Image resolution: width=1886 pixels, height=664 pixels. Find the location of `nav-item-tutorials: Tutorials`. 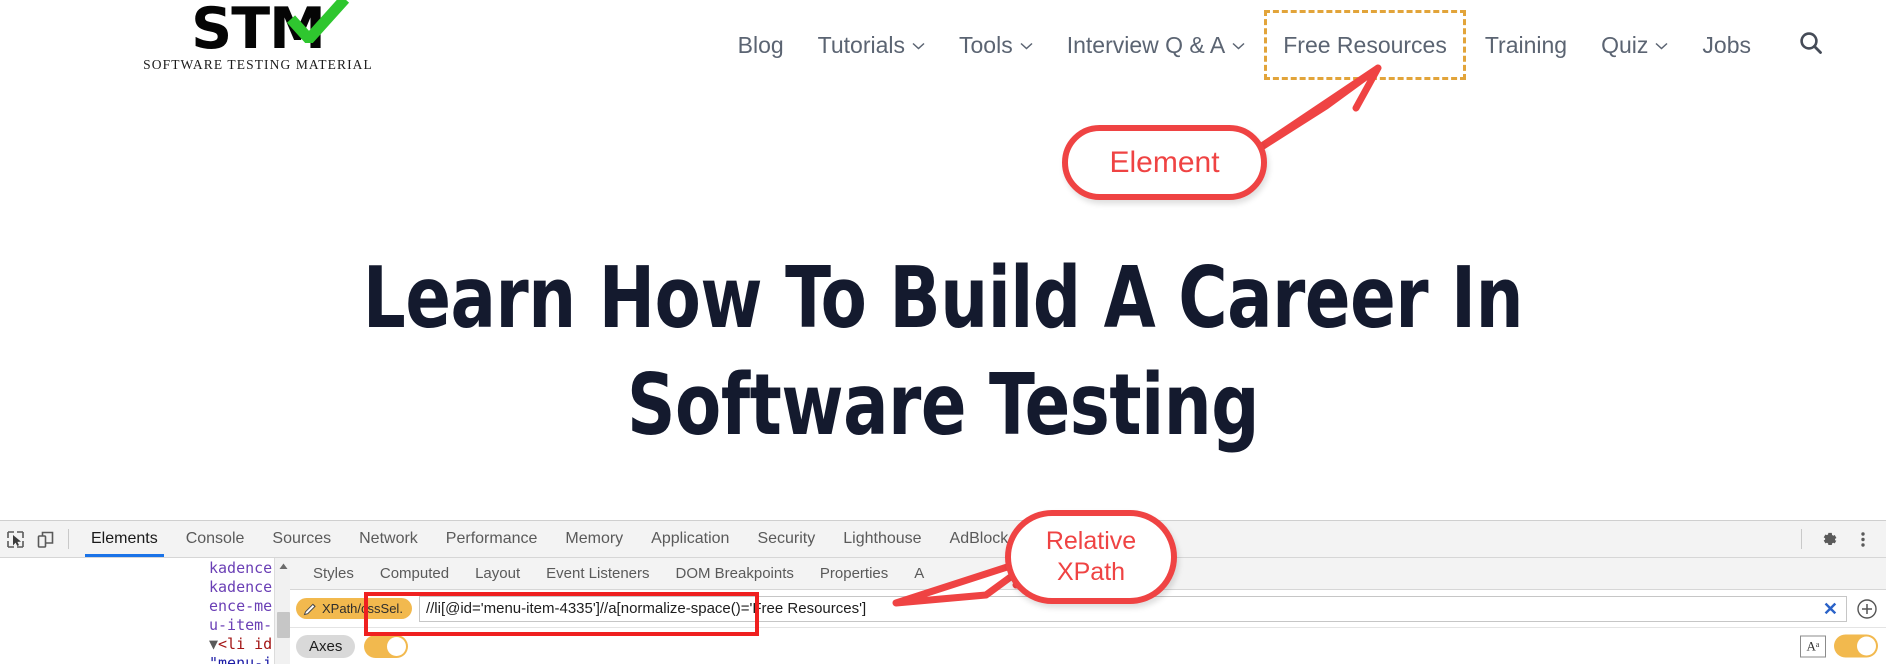

nav-item-tutorials: Tutorials is located at coordinates (871, 45).